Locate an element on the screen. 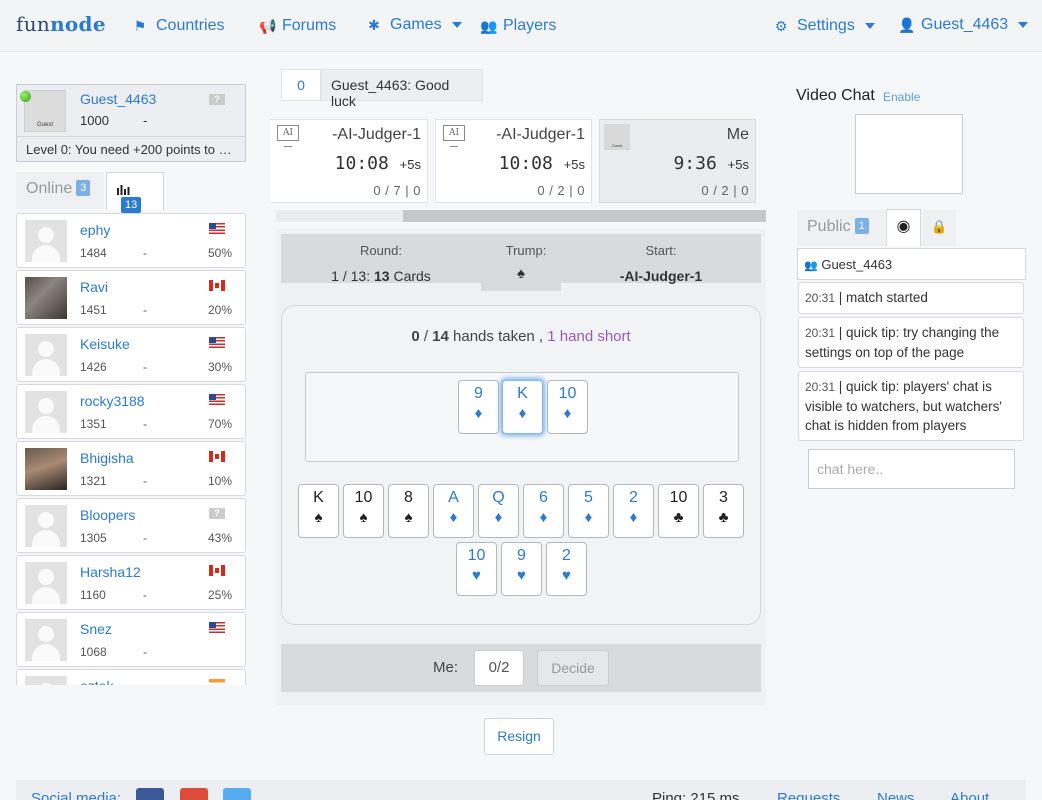 This screenshot has height=800, width=1042. chat-input: chat here.. is located at coordinates (911, 469).